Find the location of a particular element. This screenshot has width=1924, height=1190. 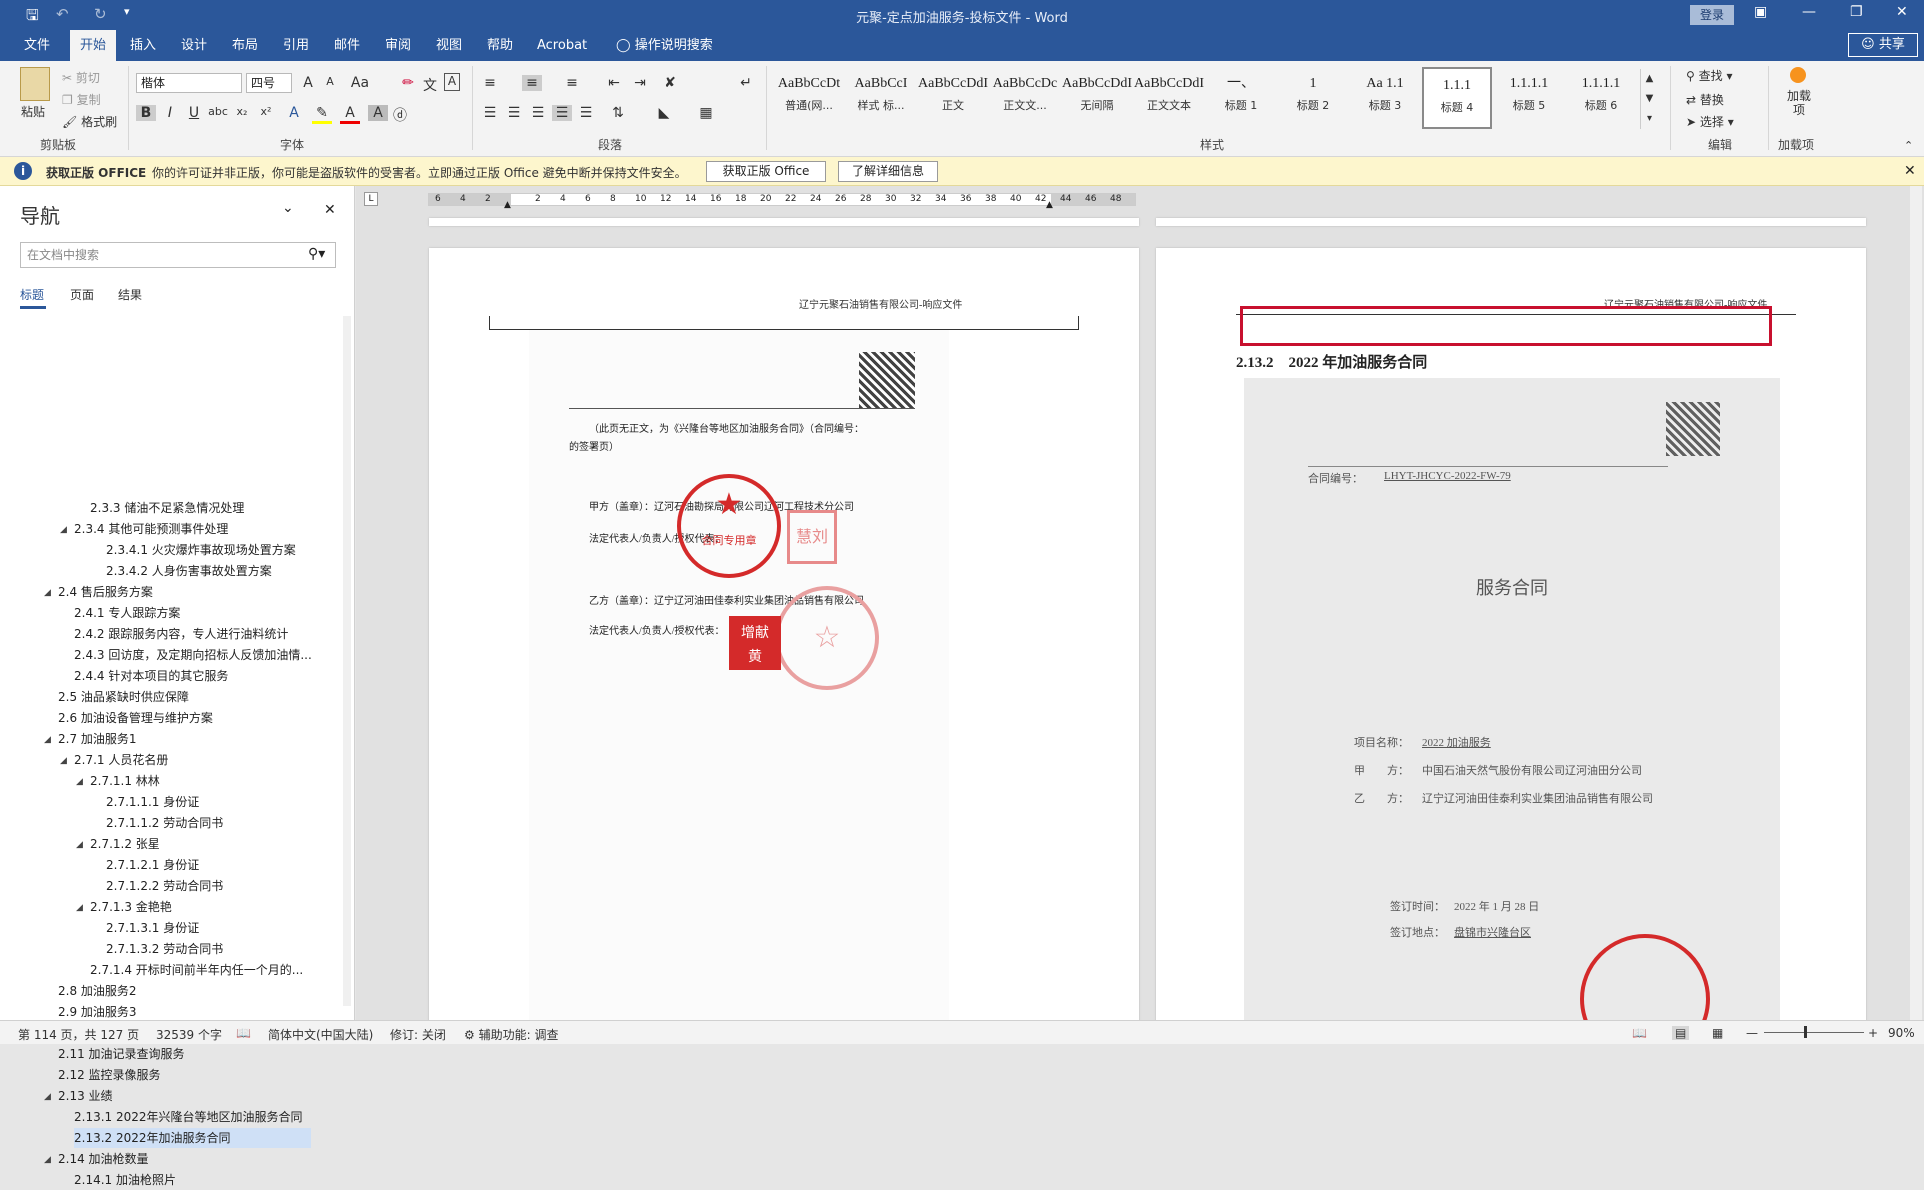

text-effects-icon: A is located at coordinates (294, 113).